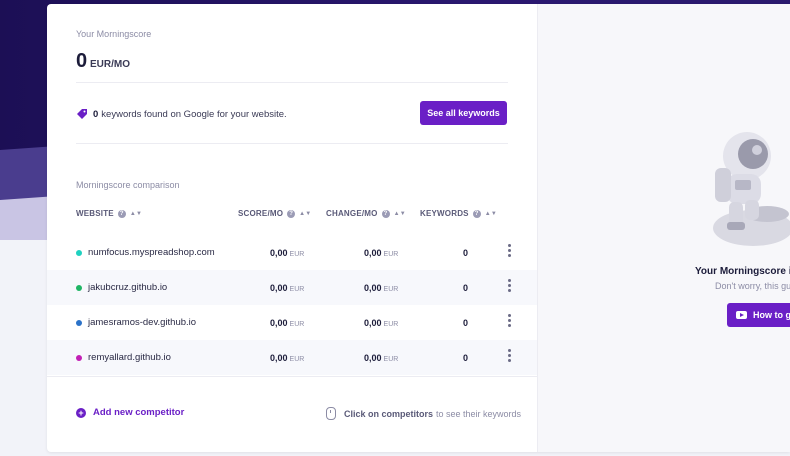 This screenshot has height=456, width=790. What do you see at coordinates (771, 315) in the screenshot?
I see `how-to-button-label: How to g` at bounding box center [771, 315].